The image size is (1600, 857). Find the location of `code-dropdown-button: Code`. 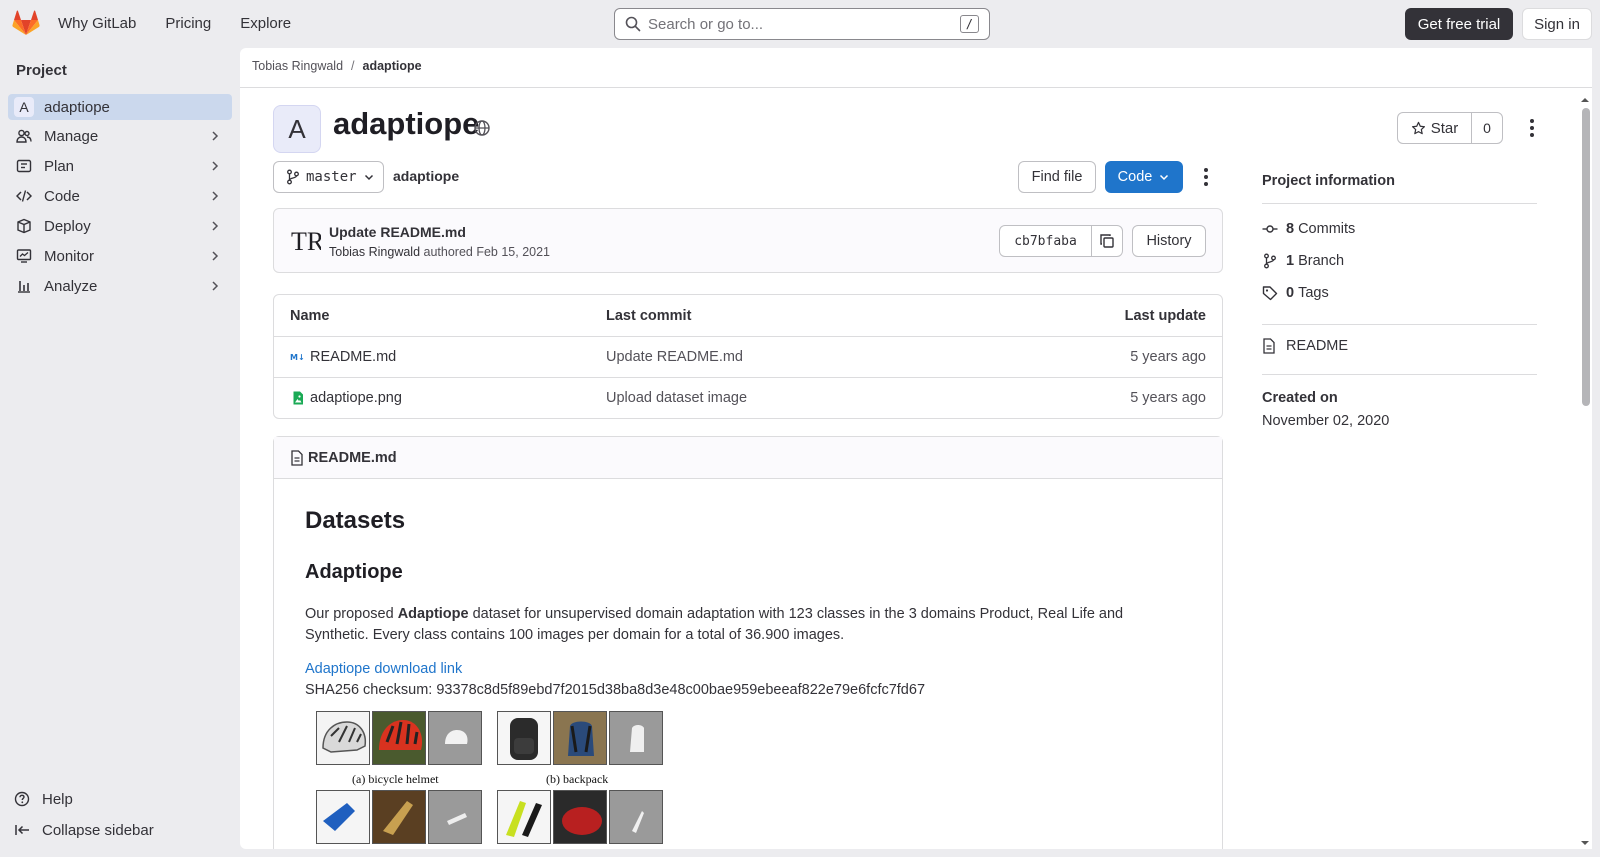

code-dropdown-button: Code is located at coordinates (1144, 177).